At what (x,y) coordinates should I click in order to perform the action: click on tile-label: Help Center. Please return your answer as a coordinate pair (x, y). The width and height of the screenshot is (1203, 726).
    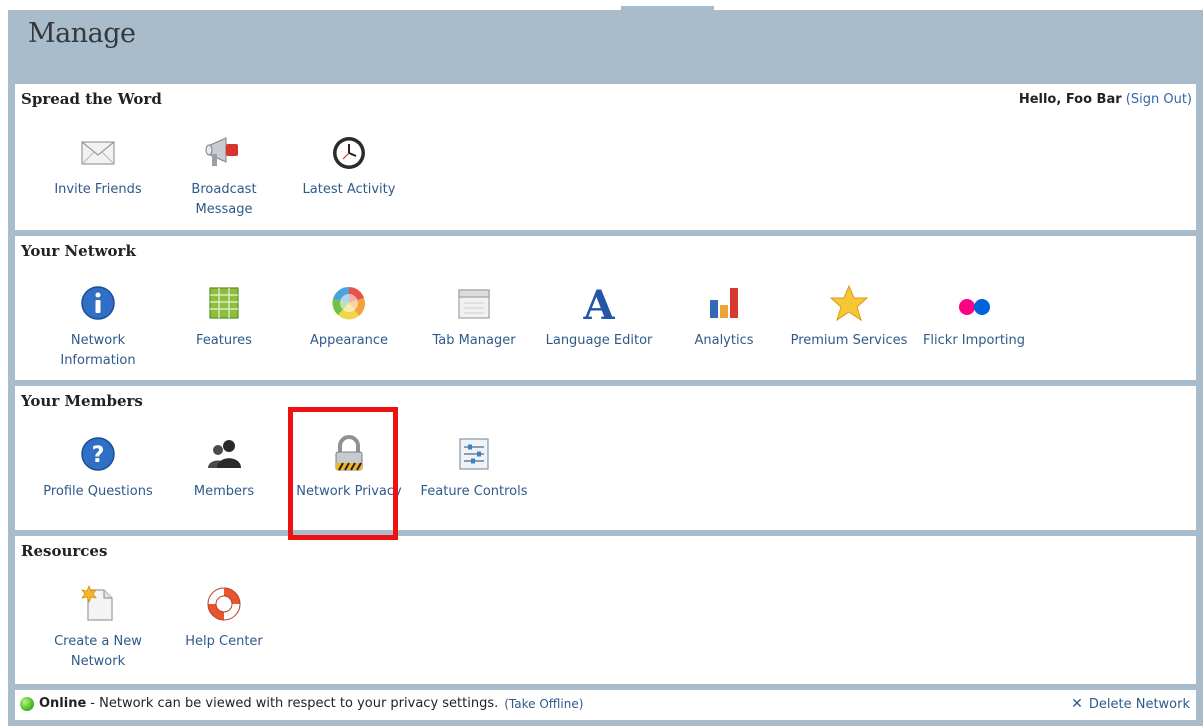
    Looking at the image, I should click on (224, 641).